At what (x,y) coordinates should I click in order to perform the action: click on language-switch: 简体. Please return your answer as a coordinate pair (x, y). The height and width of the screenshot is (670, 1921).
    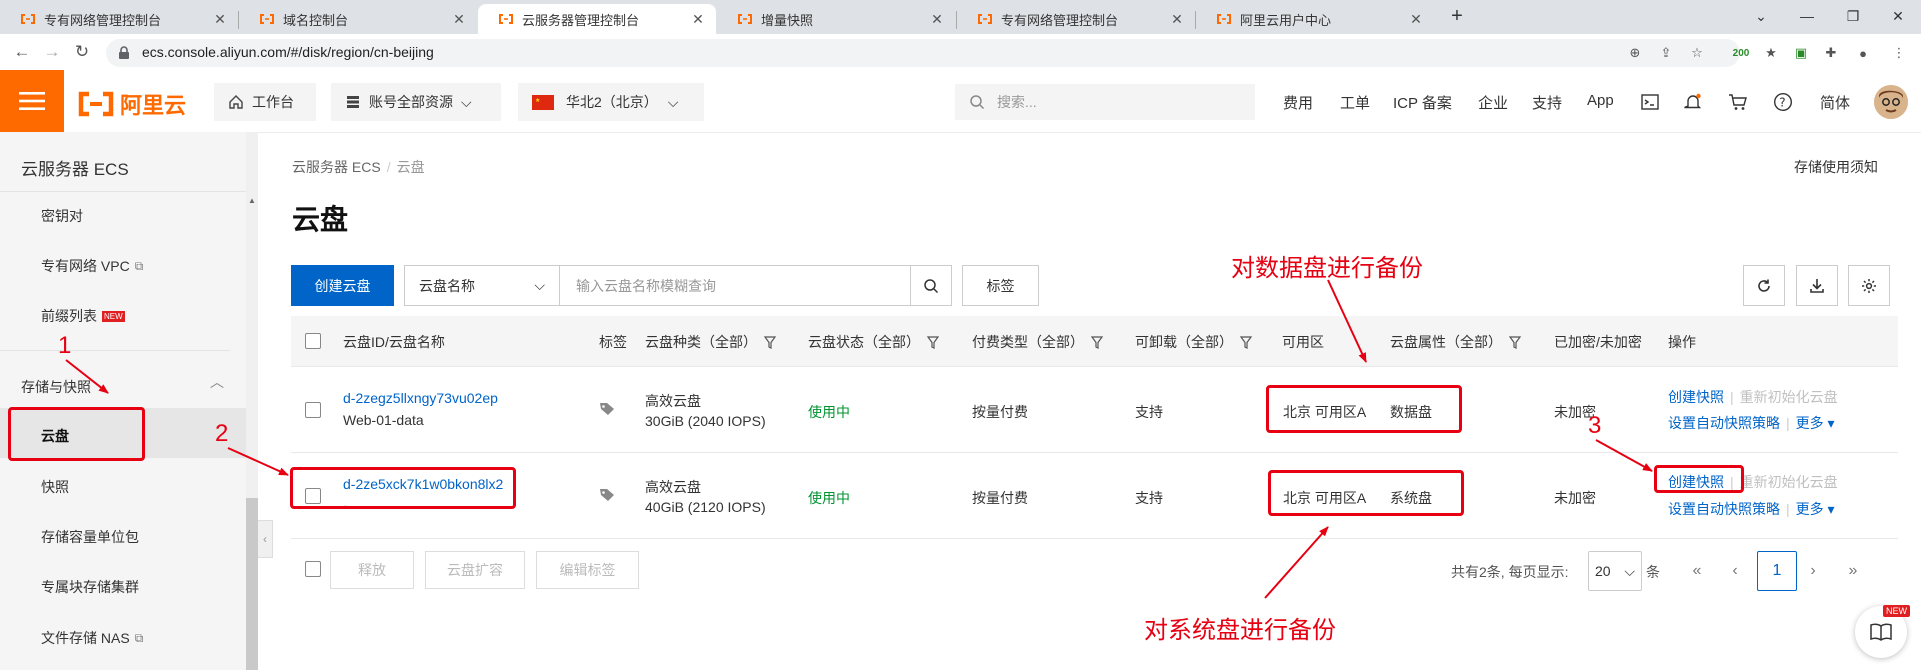
    Looking at the image, I should click on (1835, 102).